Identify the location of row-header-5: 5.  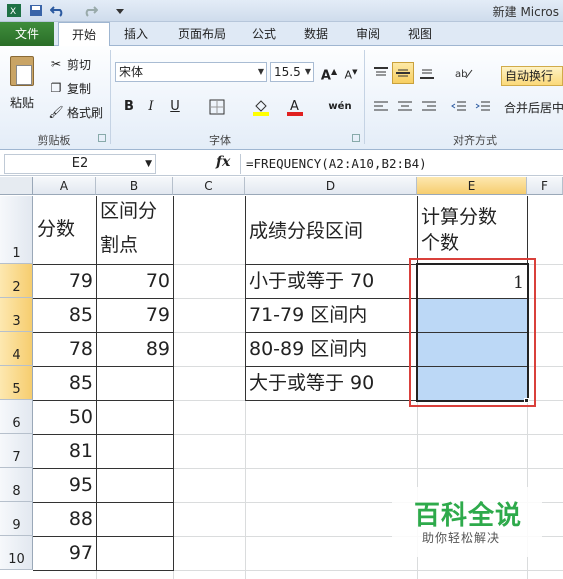
(16, 383).